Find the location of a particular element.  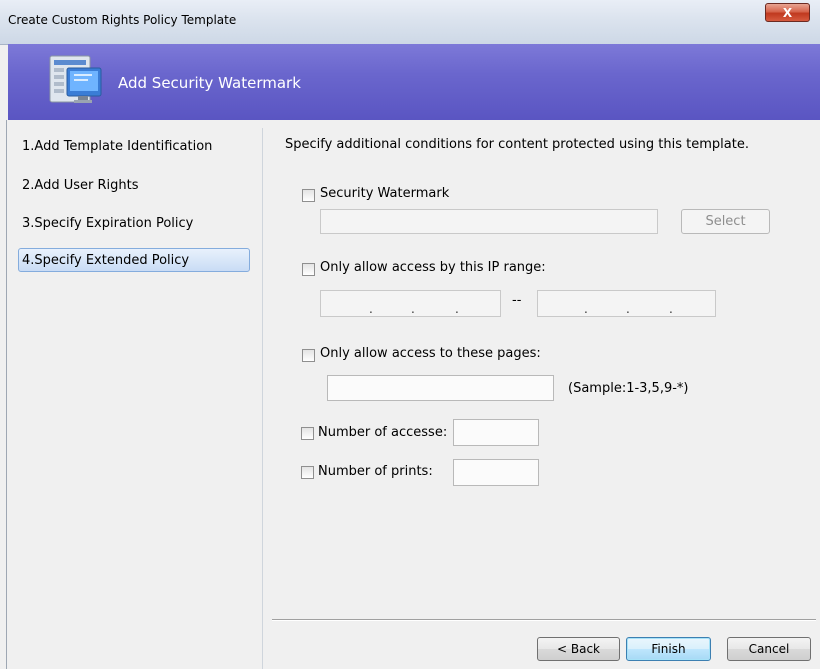

nav-item-template-identification: 1.Add Template Identification is located at coordinates (117, 146).